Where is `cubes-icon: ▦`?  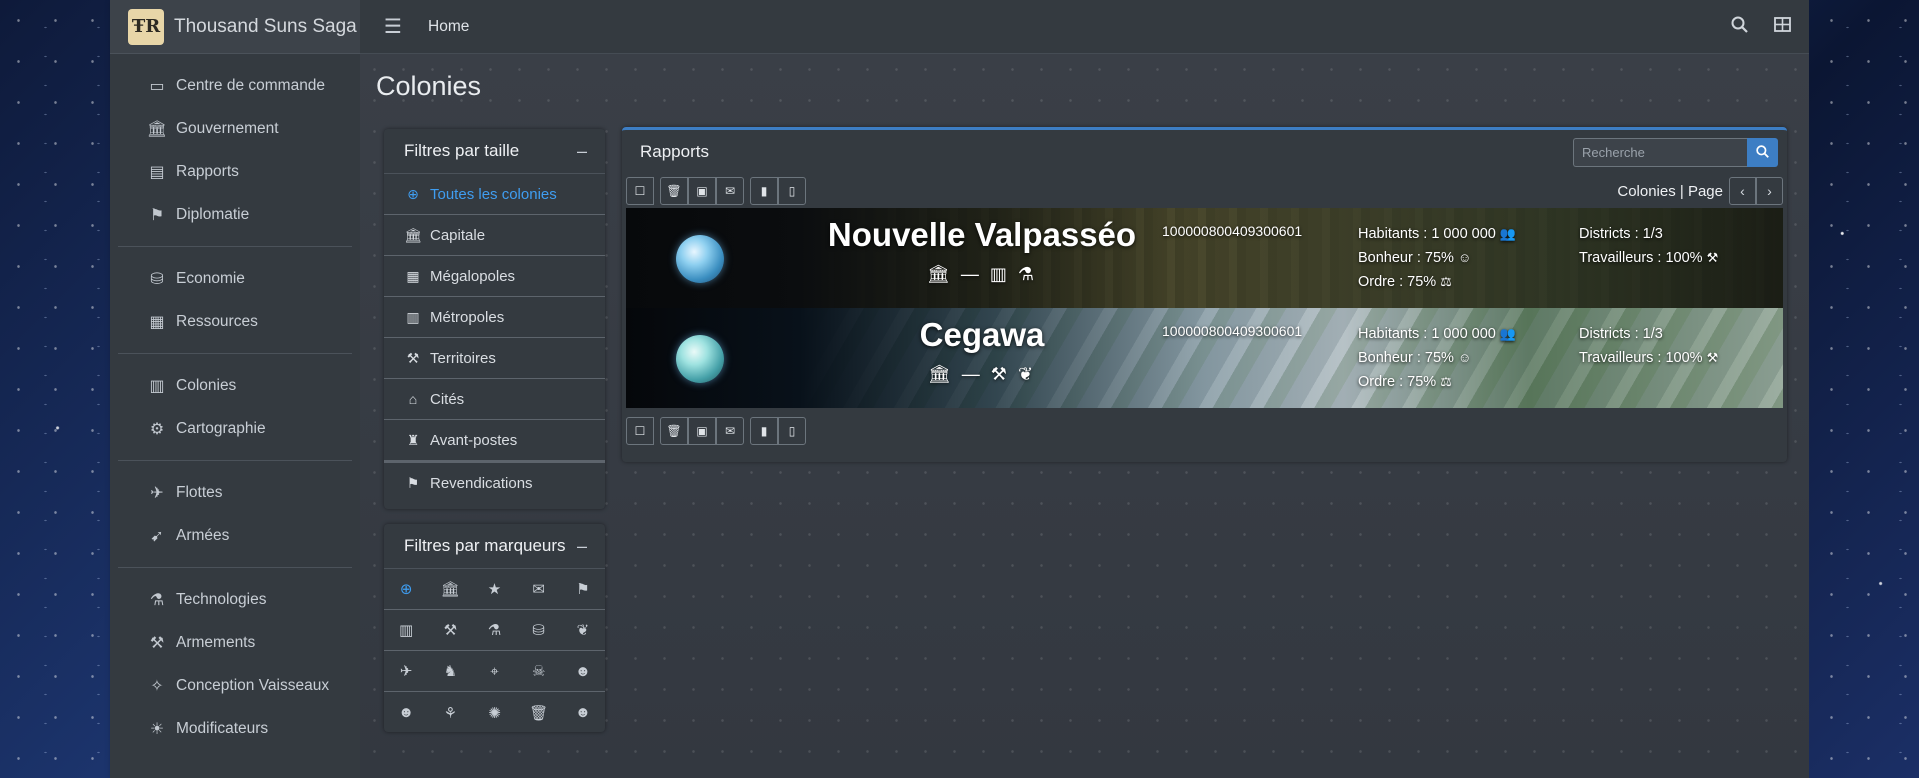
cubes-icon: ▦ is located at coordinates (157, 322).